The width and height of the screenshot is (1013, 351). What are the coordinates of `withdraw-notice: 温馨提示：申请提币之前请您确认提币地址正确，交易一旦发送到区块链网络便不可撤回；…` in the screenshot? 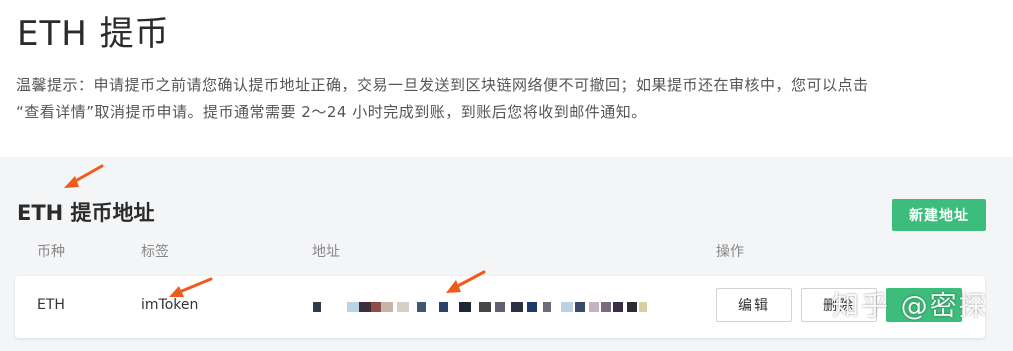 It's located at (506, 99).